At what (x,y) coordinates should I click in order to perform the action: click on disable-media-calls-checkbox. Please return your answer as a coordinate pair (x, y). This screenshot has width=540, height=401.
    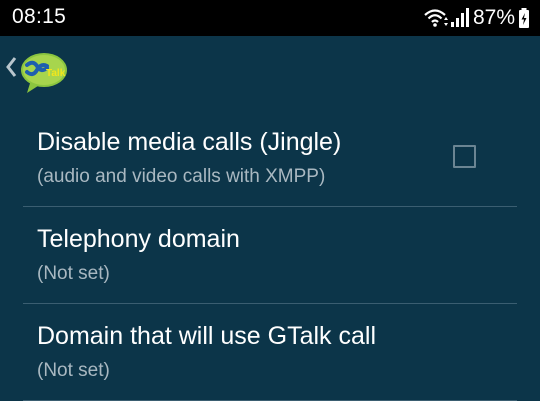
    Looking at the image, I should click on (464, 156).